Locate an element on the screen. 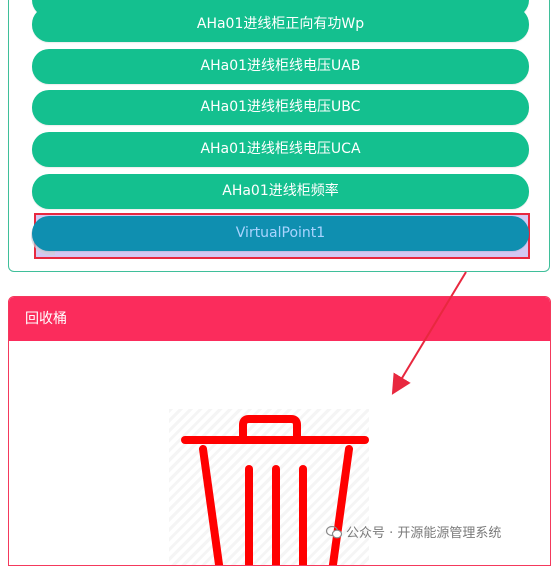  list-item: AHa01进线柜正向有功Wp is located at coordinates (280, 24).